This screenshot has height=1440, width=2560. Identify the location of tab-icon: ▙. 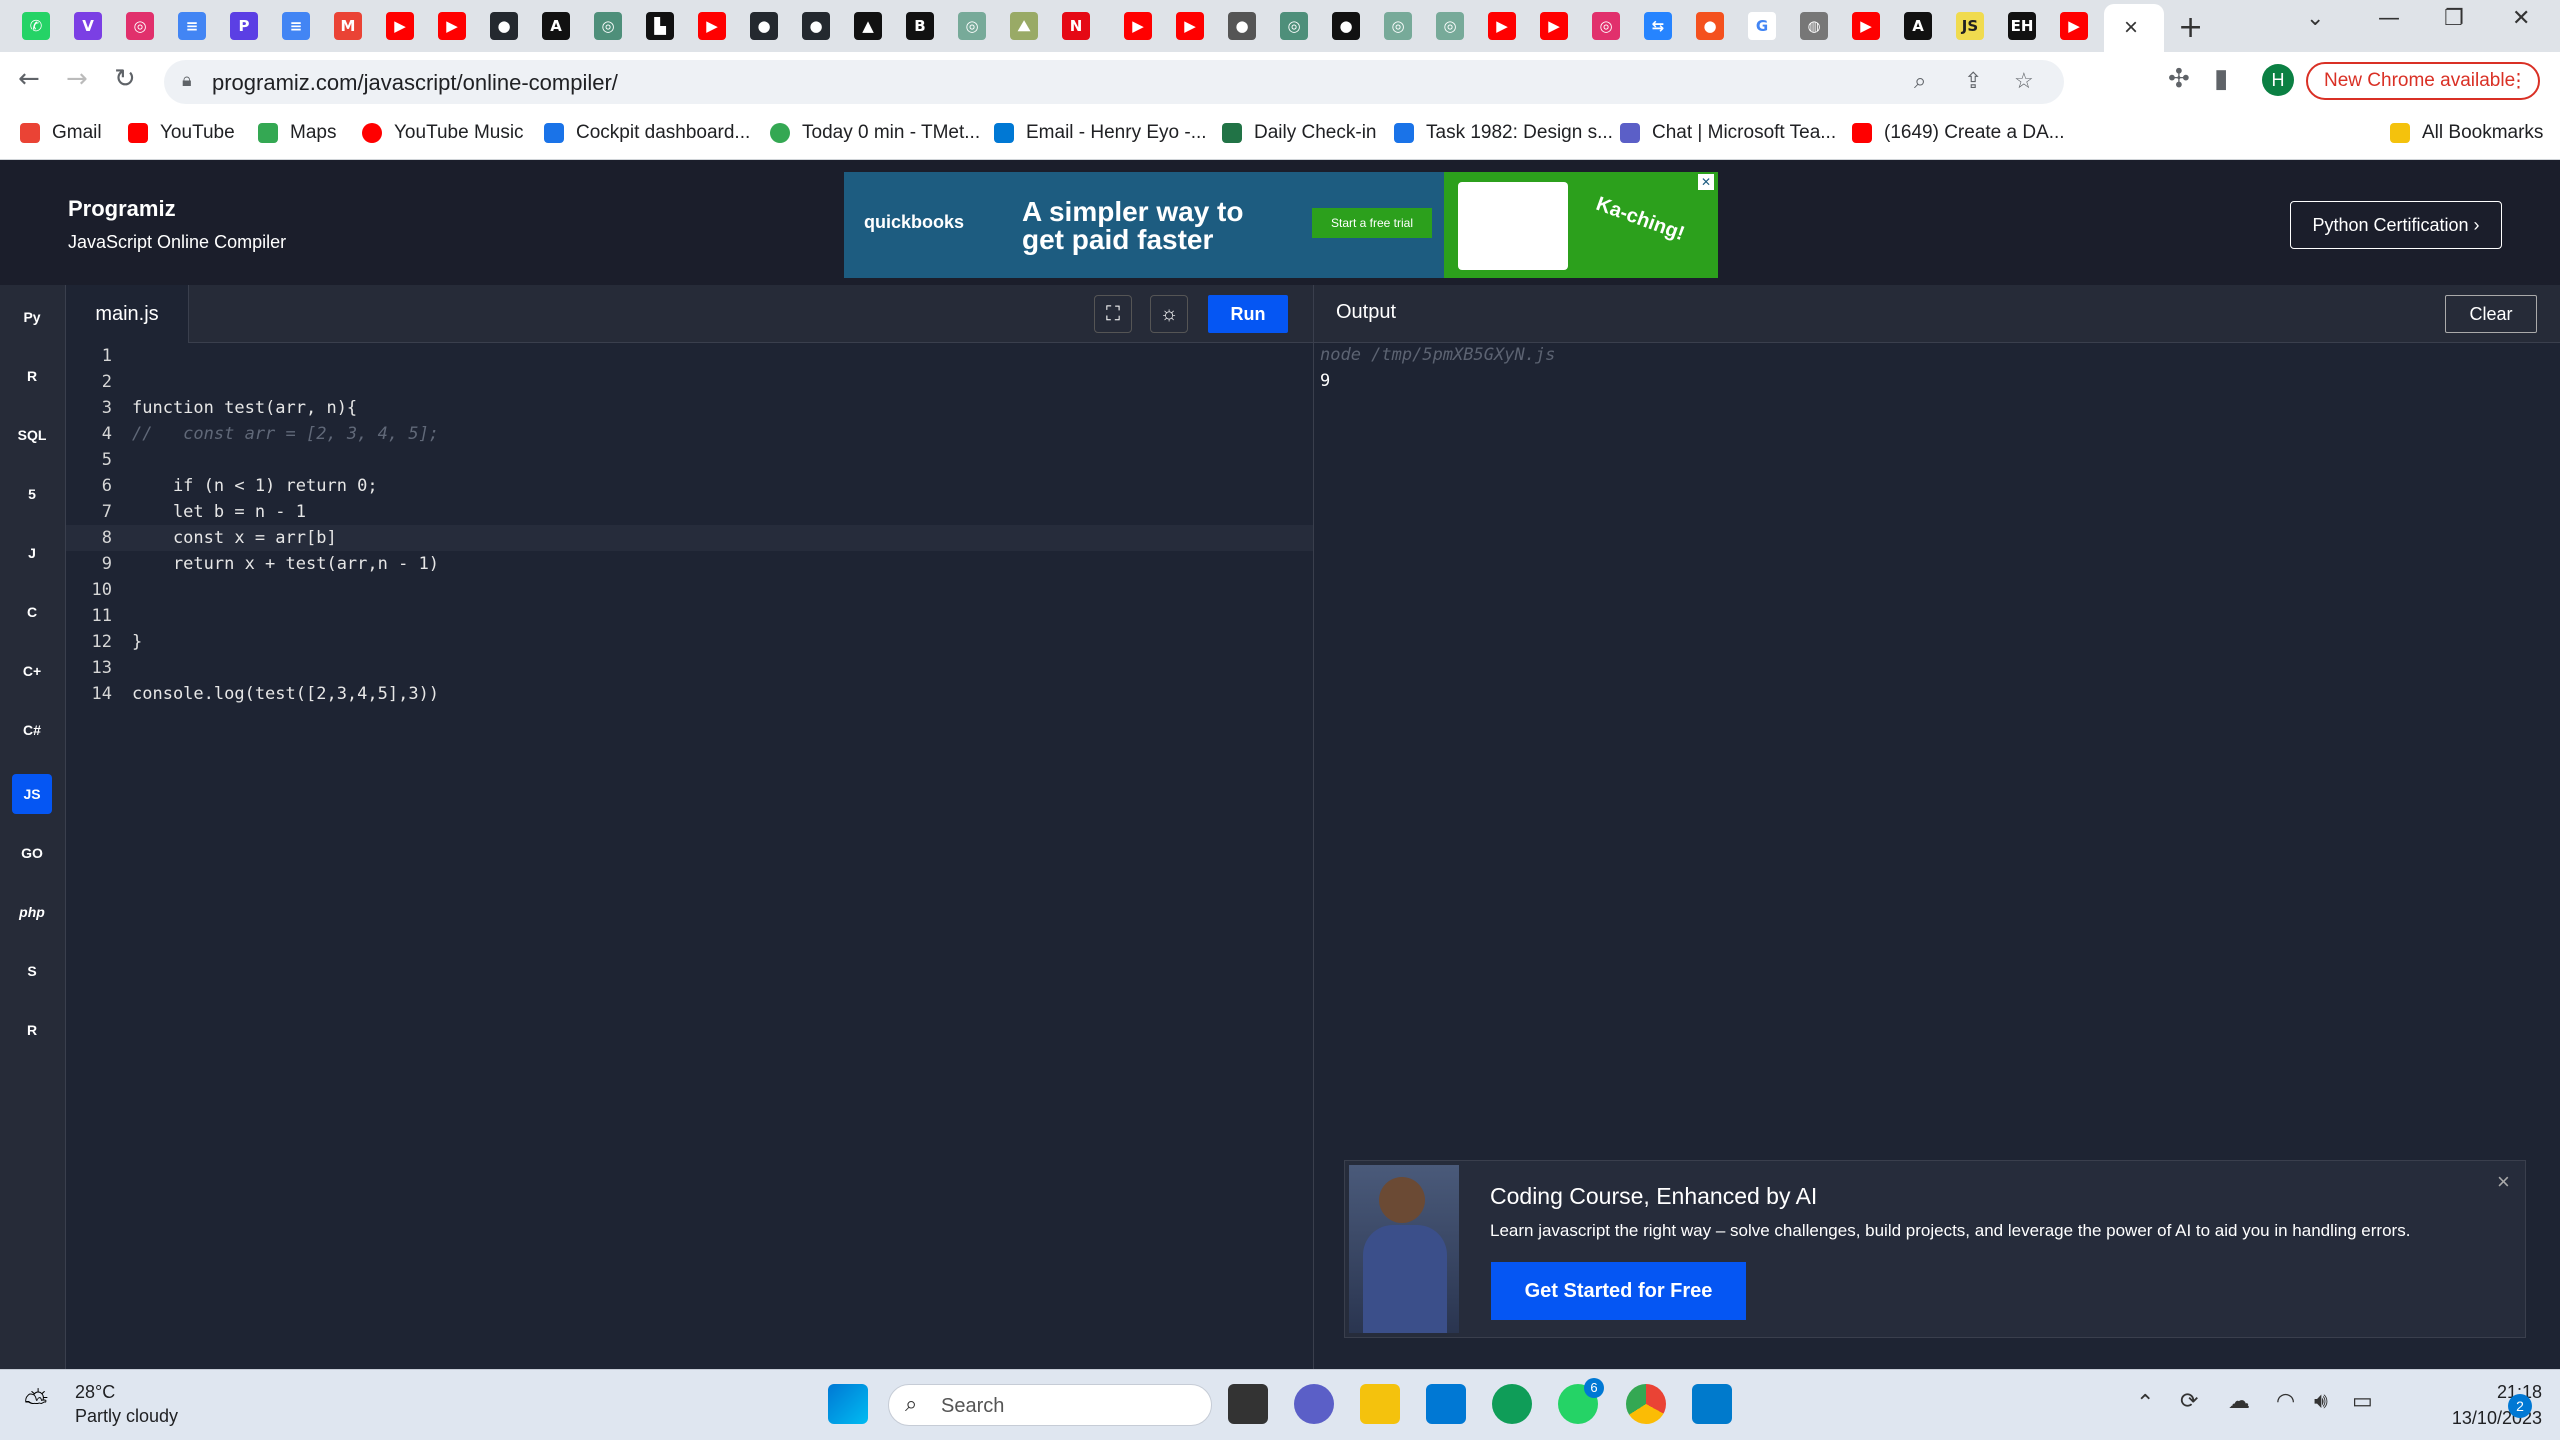
(660, 26).